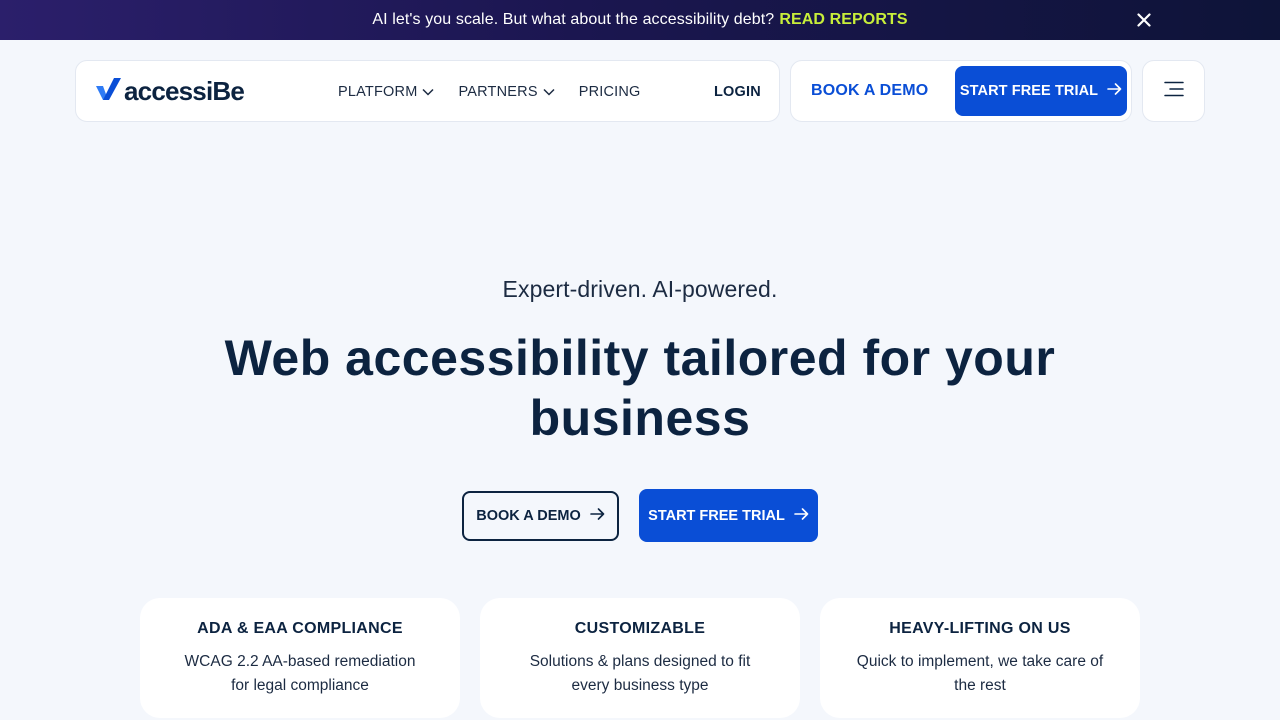 The image size is (1280, 720). I want to click on nav-item-label: PRICING, so click(609, 92).